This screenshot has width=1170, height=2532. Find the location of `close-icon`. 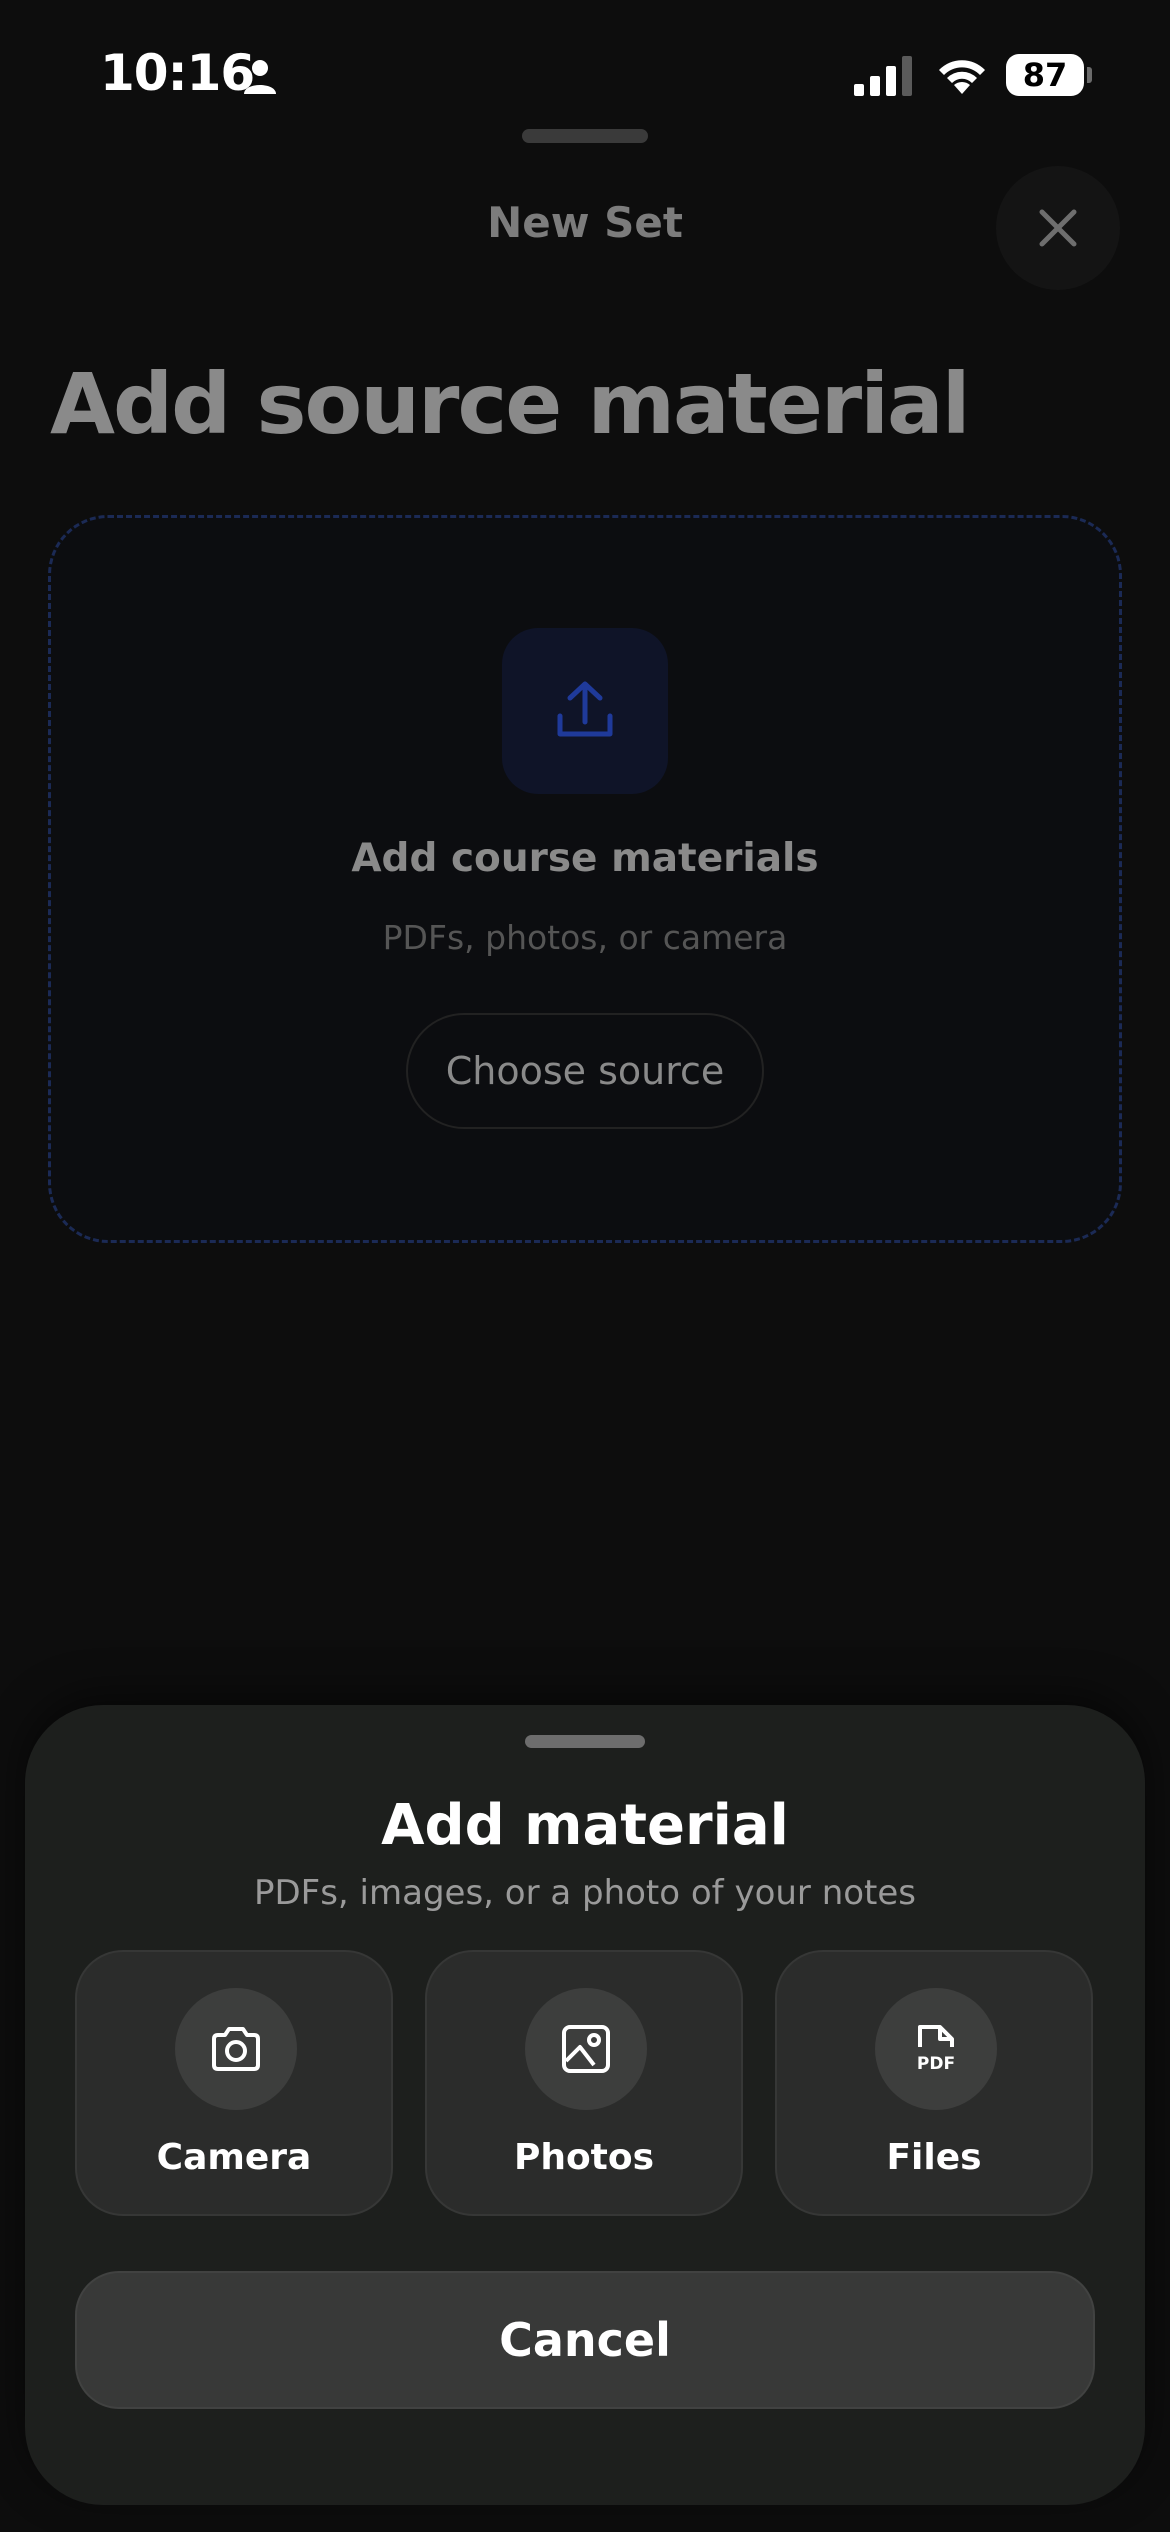

close-icon is located at coordinates (1058, 228).